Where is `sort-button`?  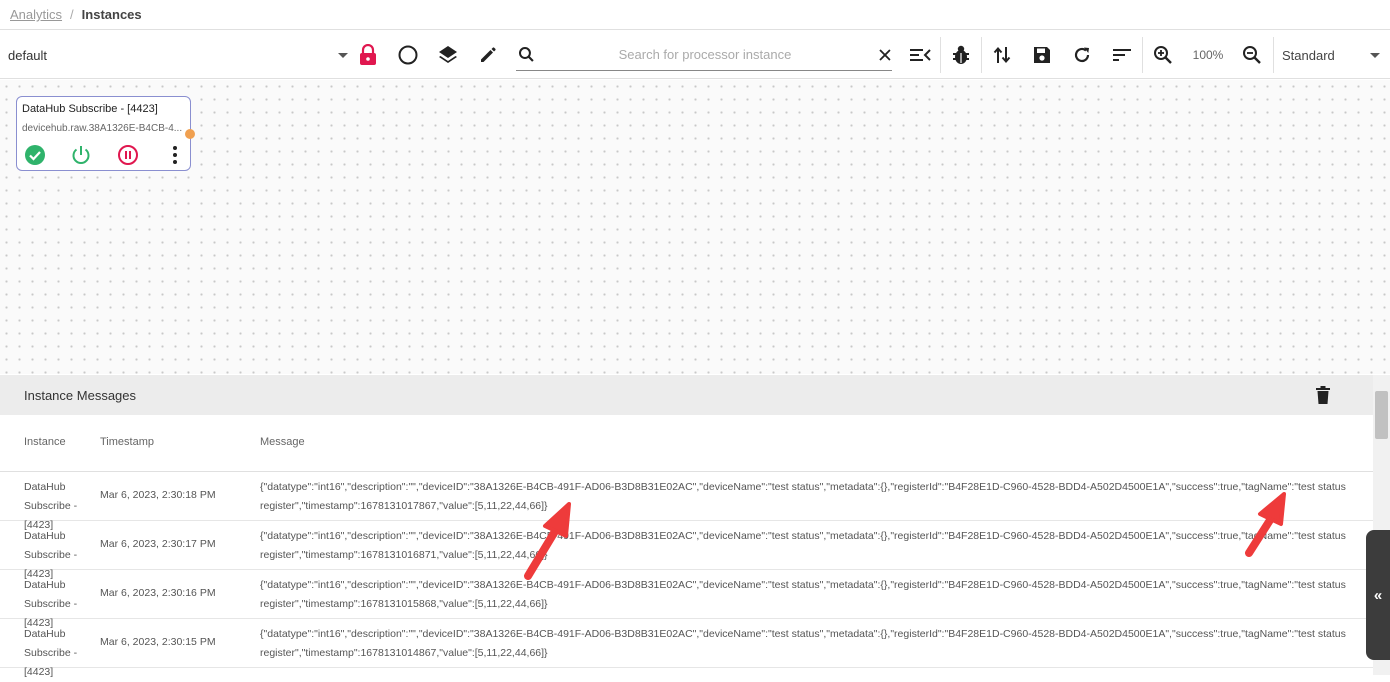
sort-button is located at coordinates (1122, 55).